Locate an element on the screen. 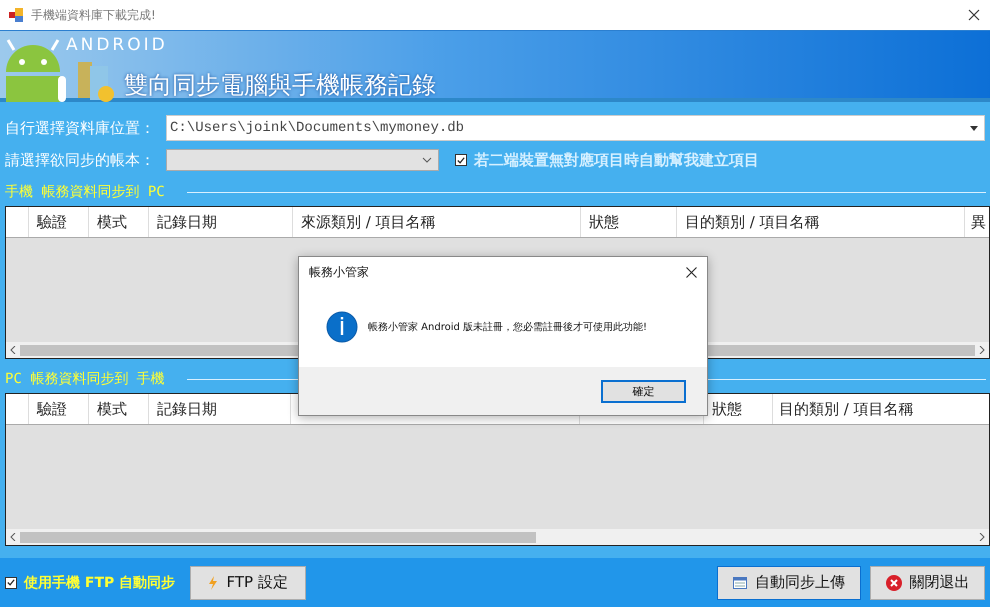  app-icon is located at coordinates (16, 15).